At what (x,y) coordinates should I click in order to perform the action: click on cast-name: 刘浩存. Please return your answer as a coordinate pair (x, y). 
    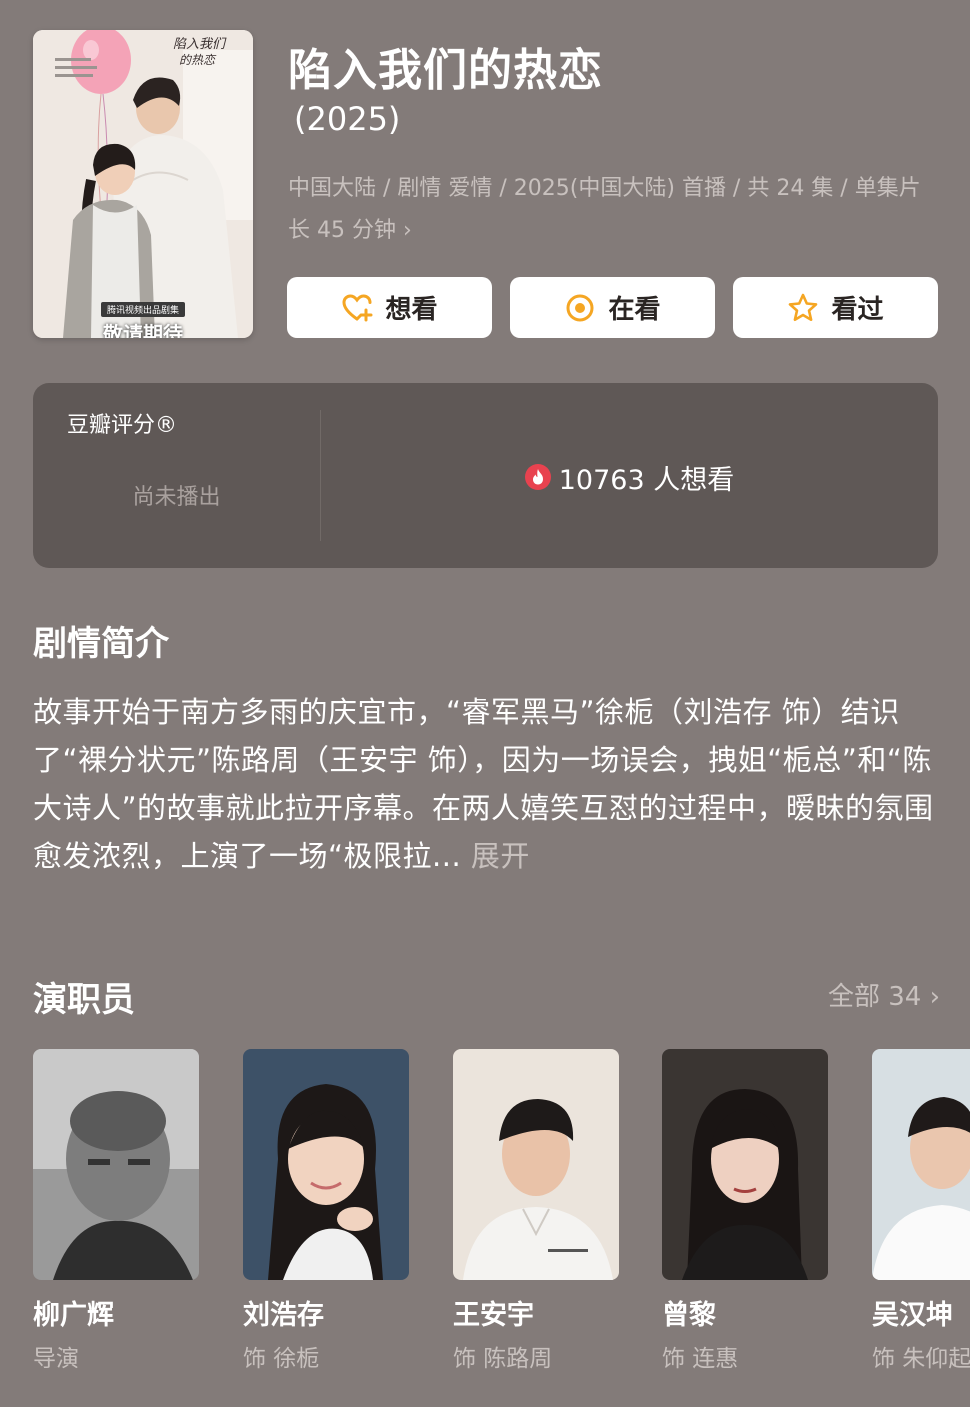
    Looking at the image, I should click on (283, 1315).